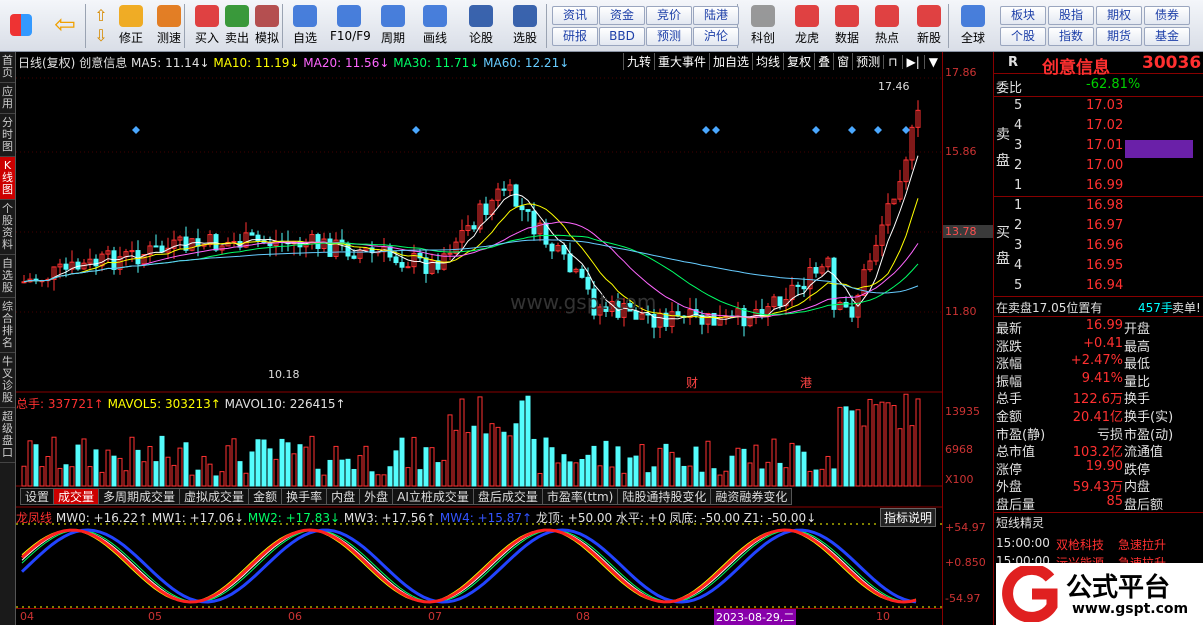 Image resolution: width=1203 pixels, height=625 pixels. I want to click on toolbar-period-button: 周期, so click(393, 26).